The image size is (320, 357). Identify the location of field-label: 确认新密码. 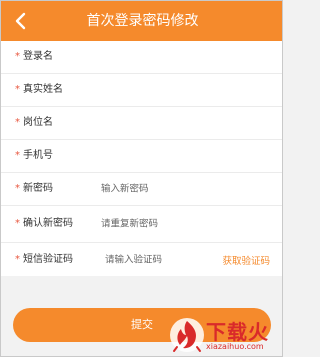
(48, 223).